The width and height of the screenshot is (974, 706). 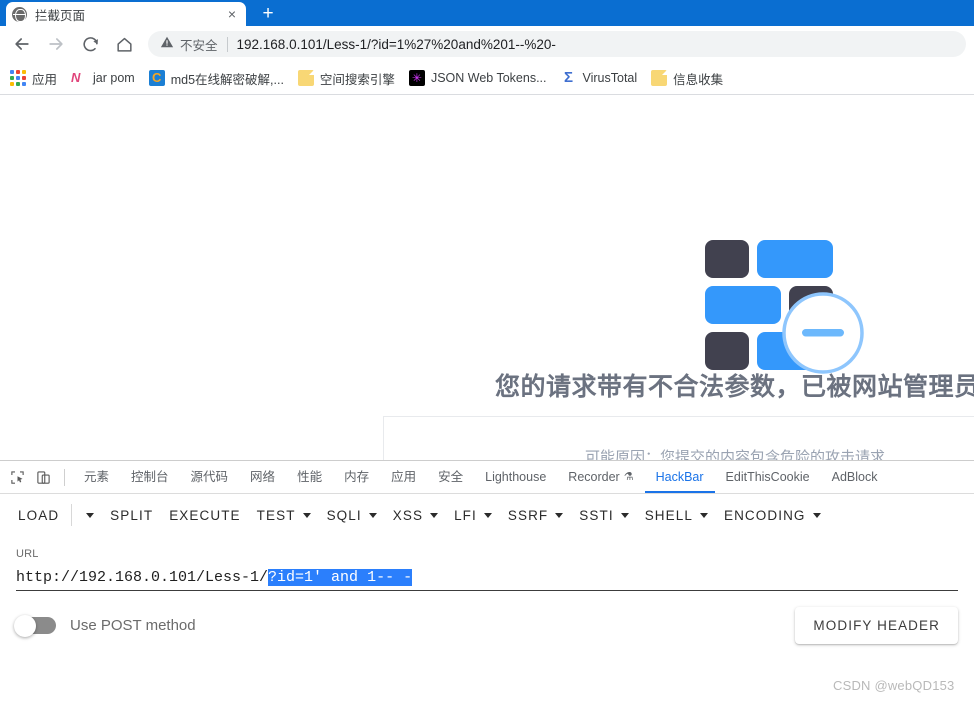 I want to click on xss-button: XSS, so click(x=423, y=515).